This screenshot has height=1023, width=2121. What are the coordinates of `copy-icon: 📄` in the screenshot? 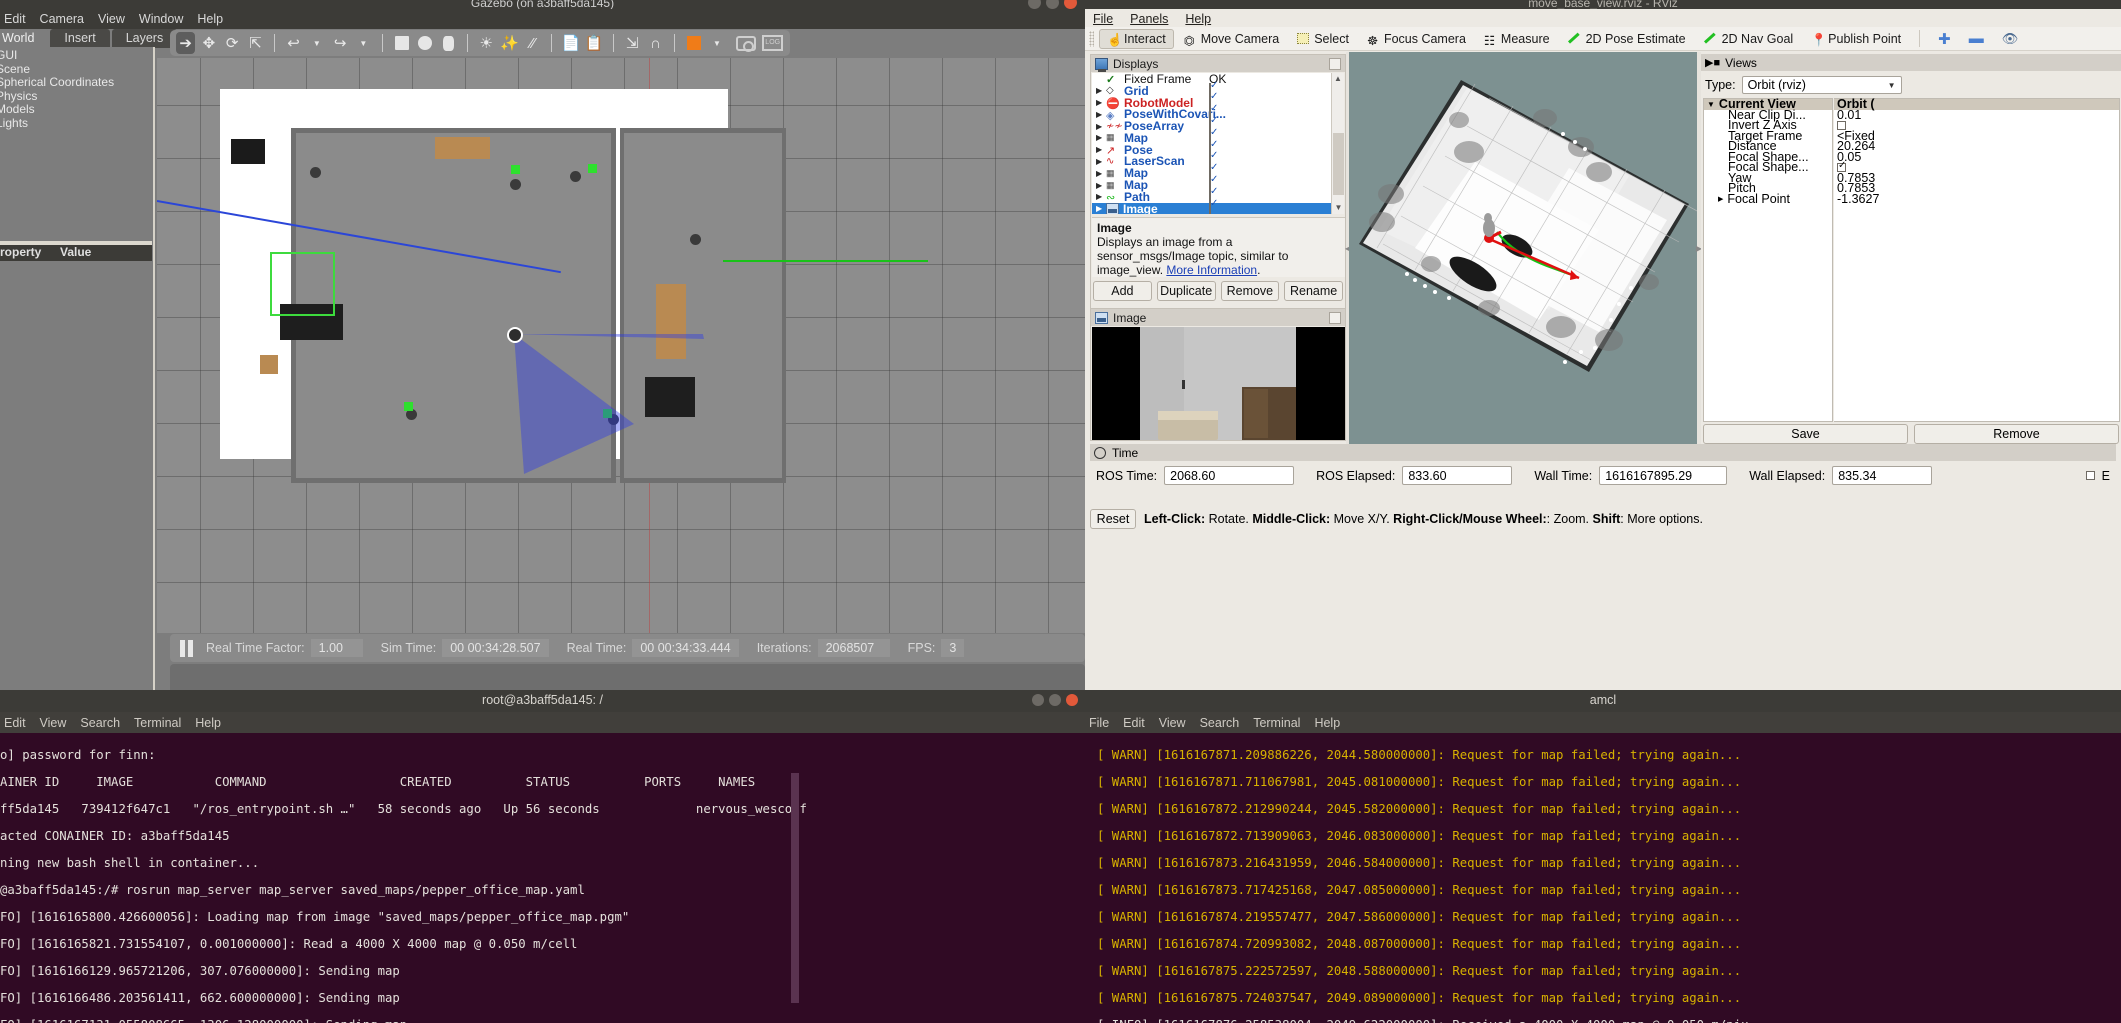 It's located at (571, 43).